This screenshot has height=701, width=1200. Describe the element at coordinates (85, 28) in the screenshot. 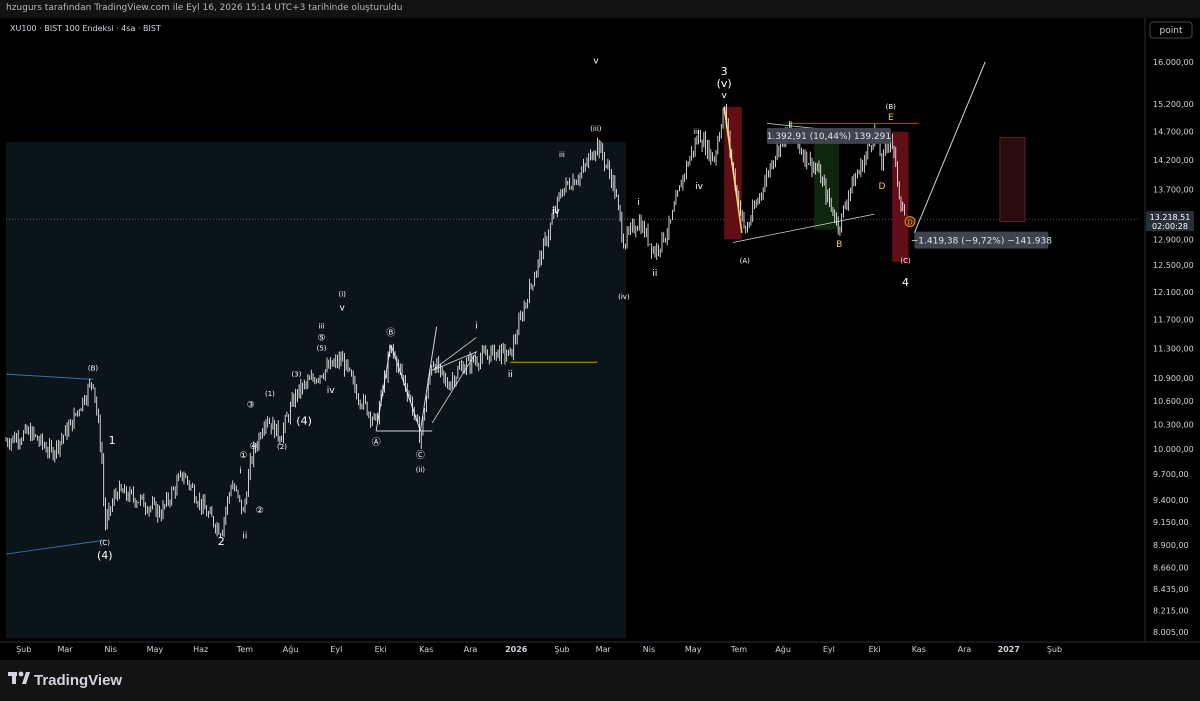

I see `chart-title: XU100 · BIST 100 Endeksi · 4sa · BIST` at that location.